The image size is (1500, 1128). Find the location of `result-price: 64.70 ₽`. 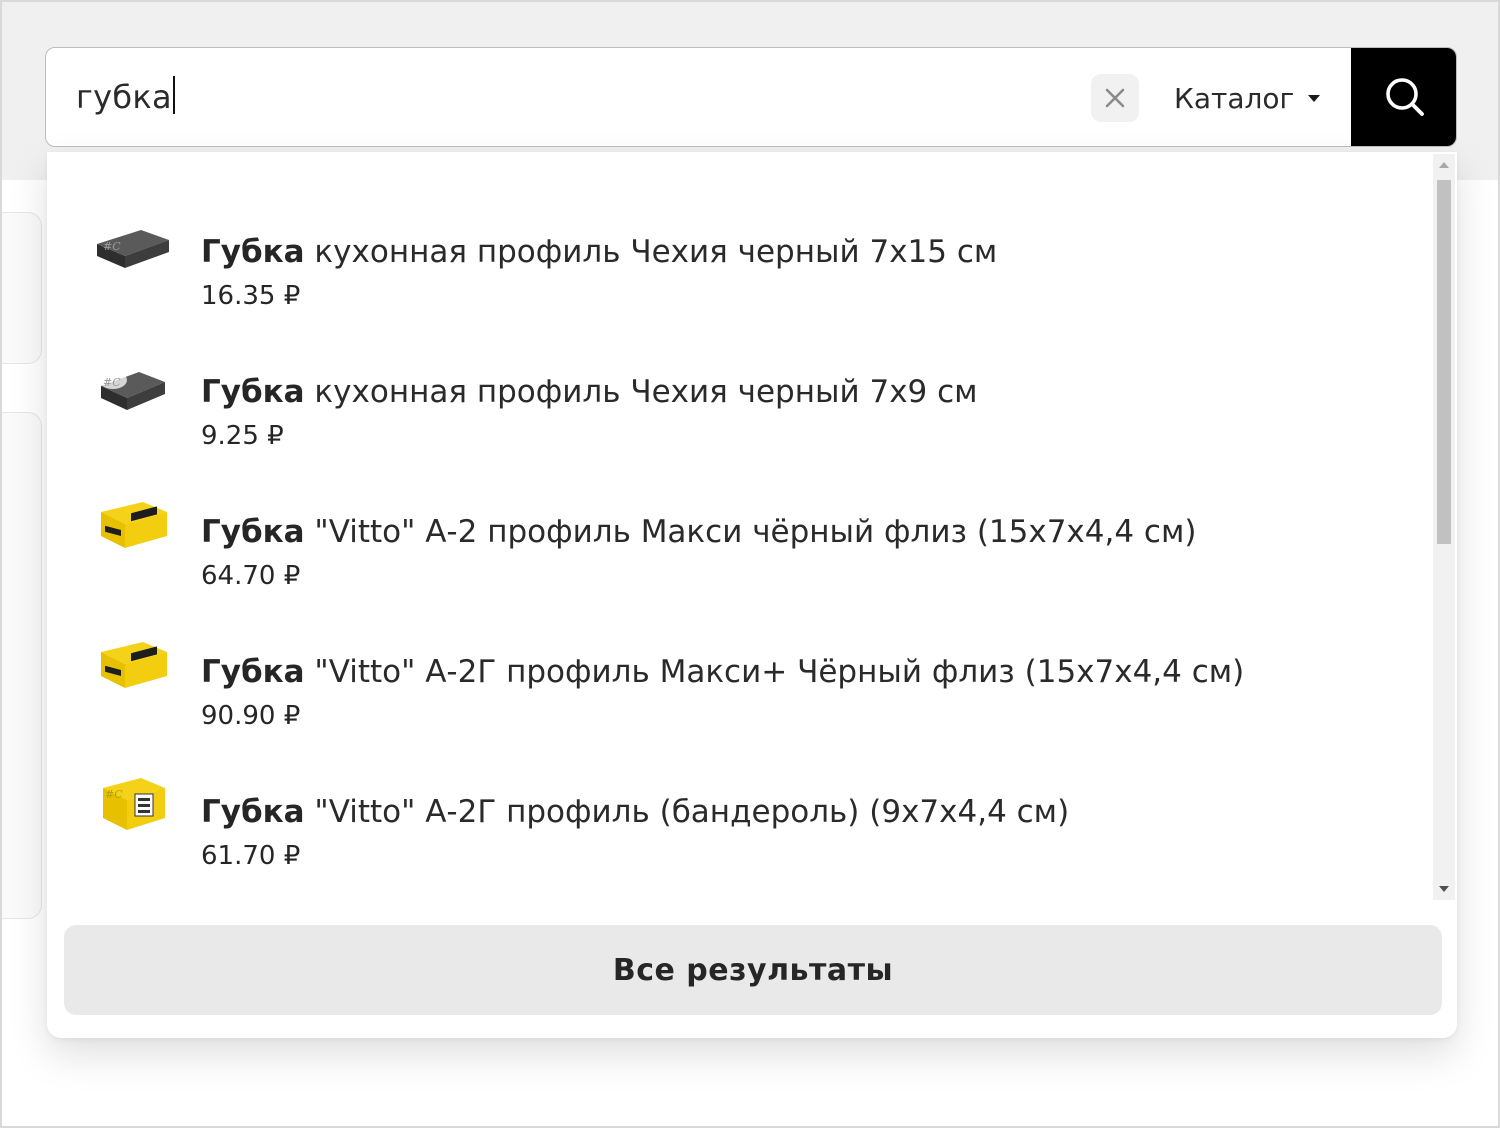

result-price: 64.70 ₽ is located at coordinates (251, 576).